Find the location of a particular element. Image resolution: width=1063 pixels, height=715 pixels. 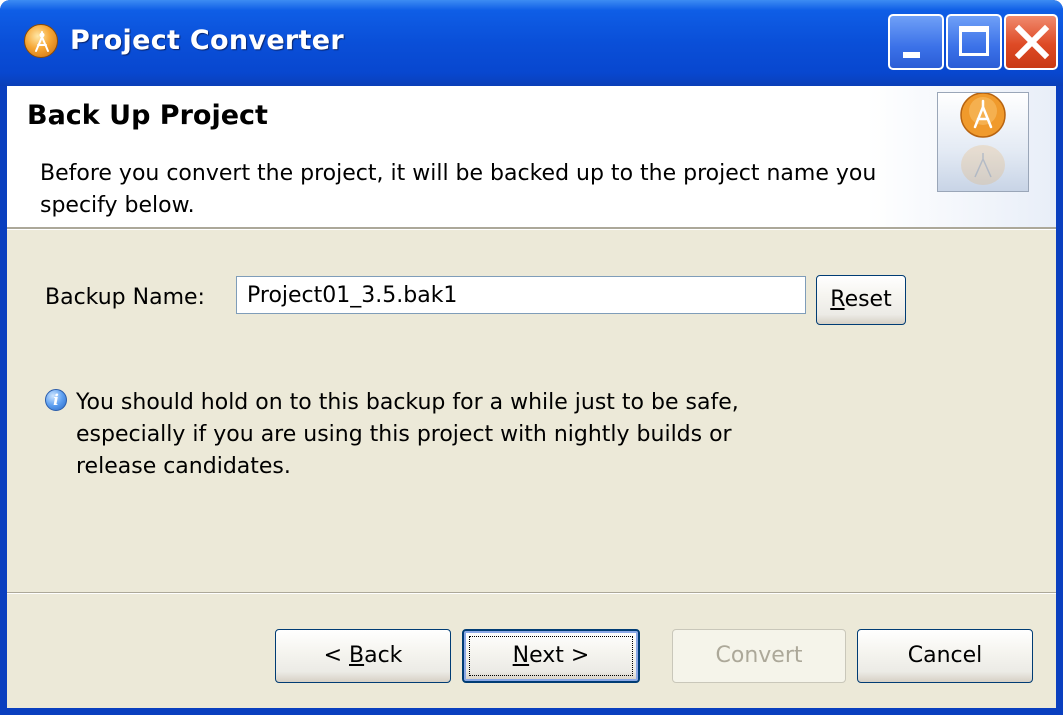

title-bar: Project Converter is located at coordinates (531, 43).